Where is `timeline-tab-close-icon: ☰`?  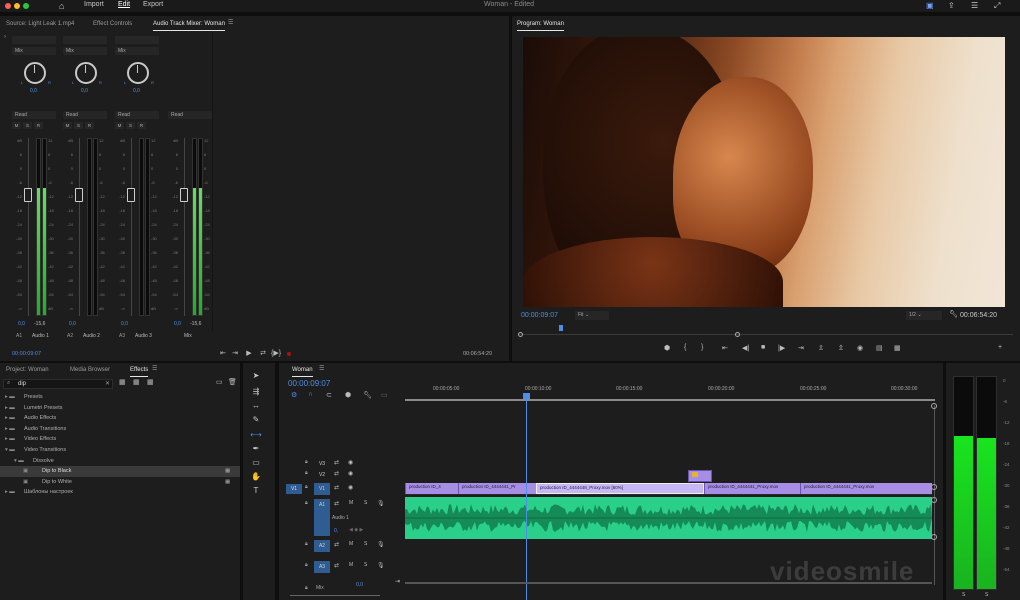 timeline-tab-close-icon: ☰ is located at coordinates (321, 368).